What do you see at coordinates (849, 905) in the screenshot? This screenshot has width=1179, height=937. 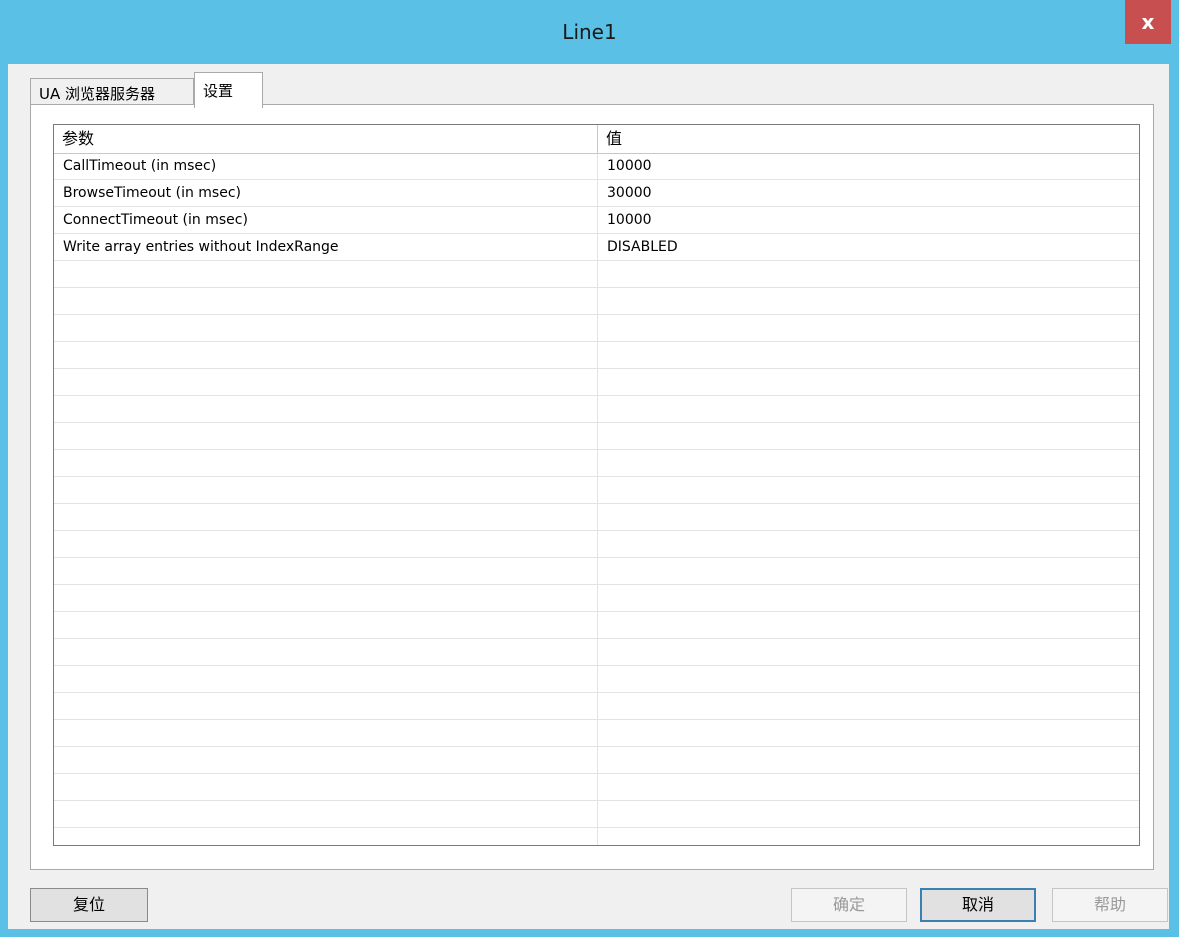 I see `ok-button: 确定` at bounding box center [849, 905].